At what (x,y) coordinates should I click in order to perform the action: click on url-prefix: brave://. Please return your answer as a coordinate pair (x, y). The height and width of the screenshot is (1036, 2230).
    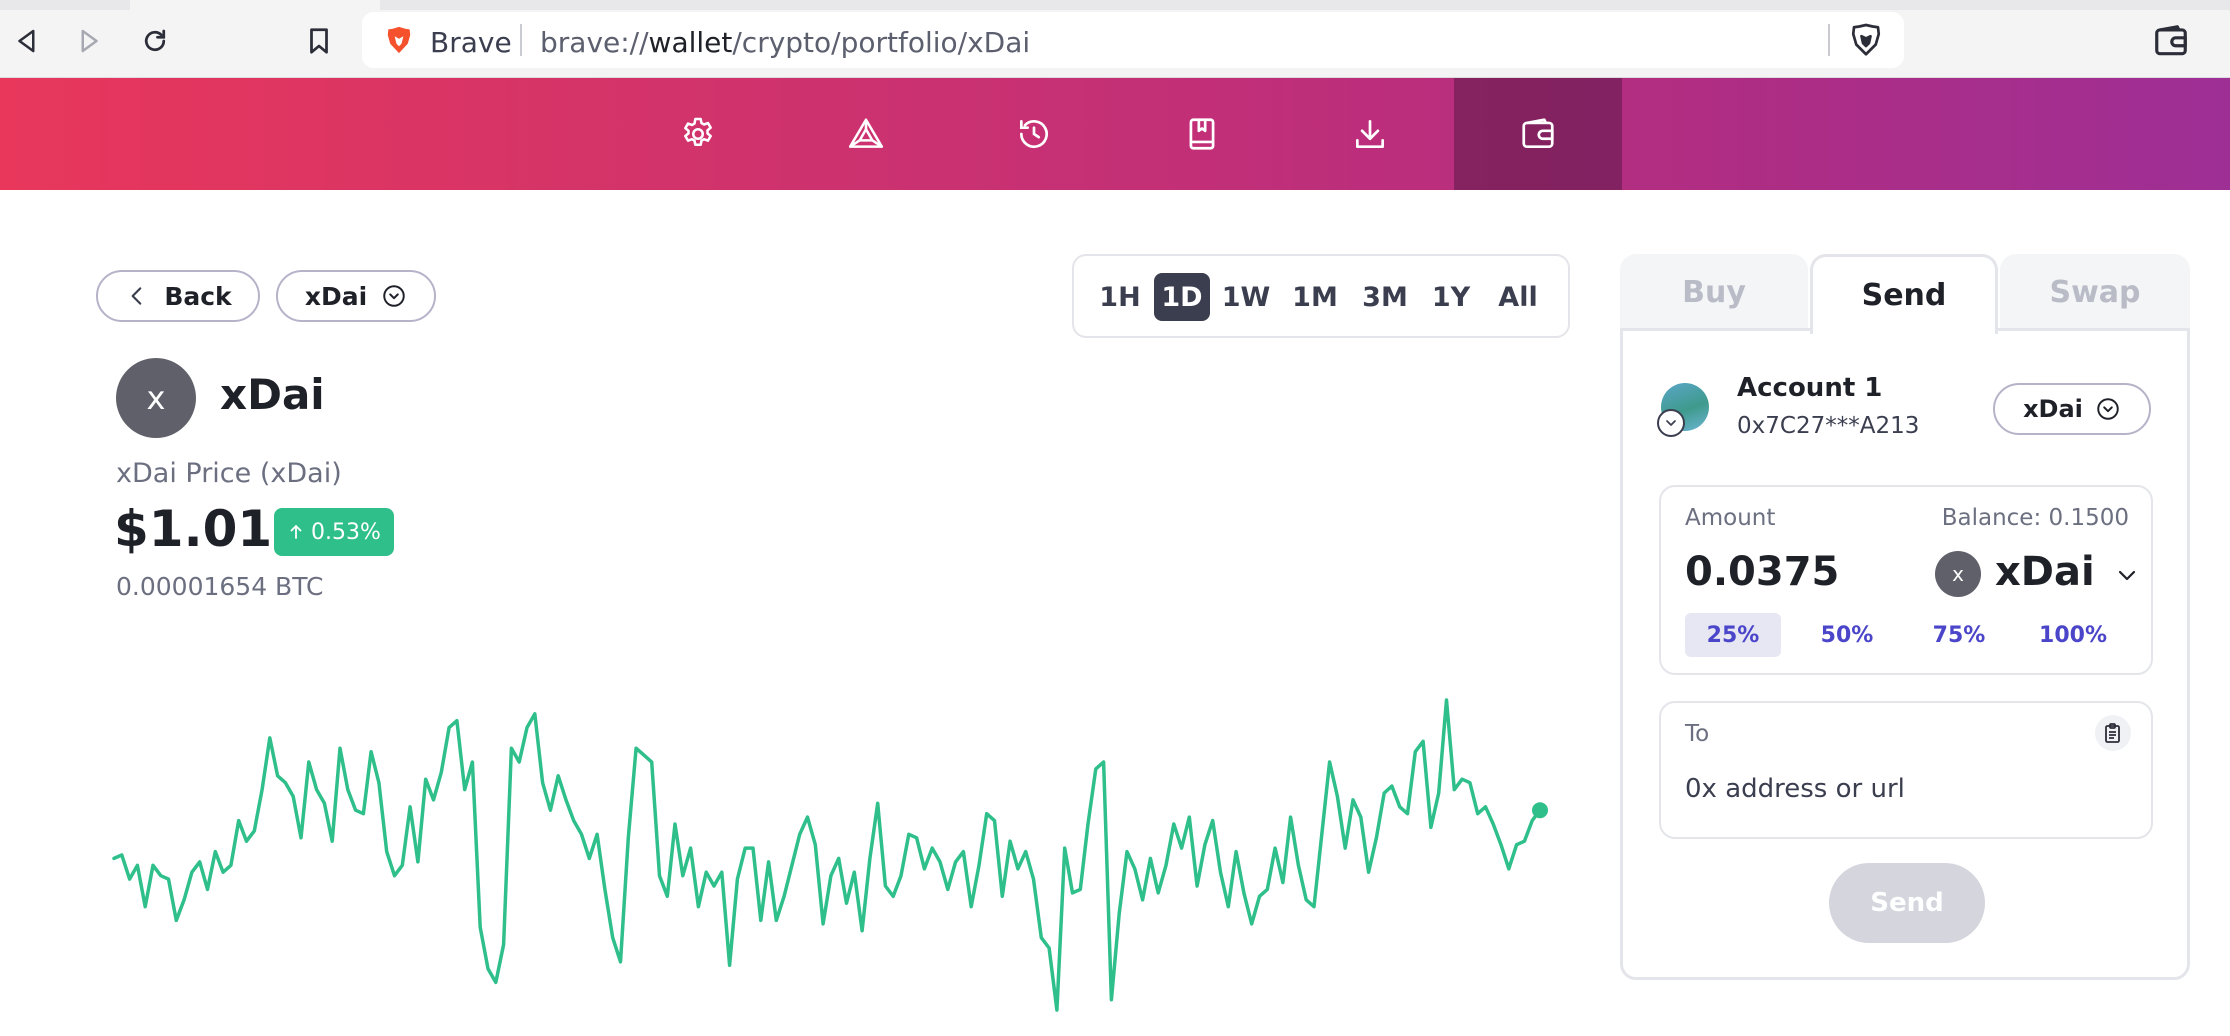
    Looking at the image, I should click on (594, 42).